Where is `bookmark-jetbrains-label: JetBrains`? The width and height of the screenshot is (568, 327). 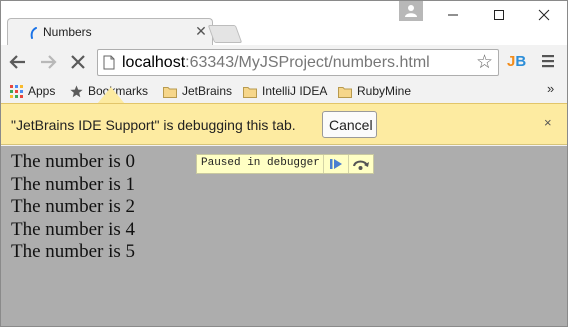 bookmark-jetbrains-label: JetBrains is located at coordinates (207, 91).